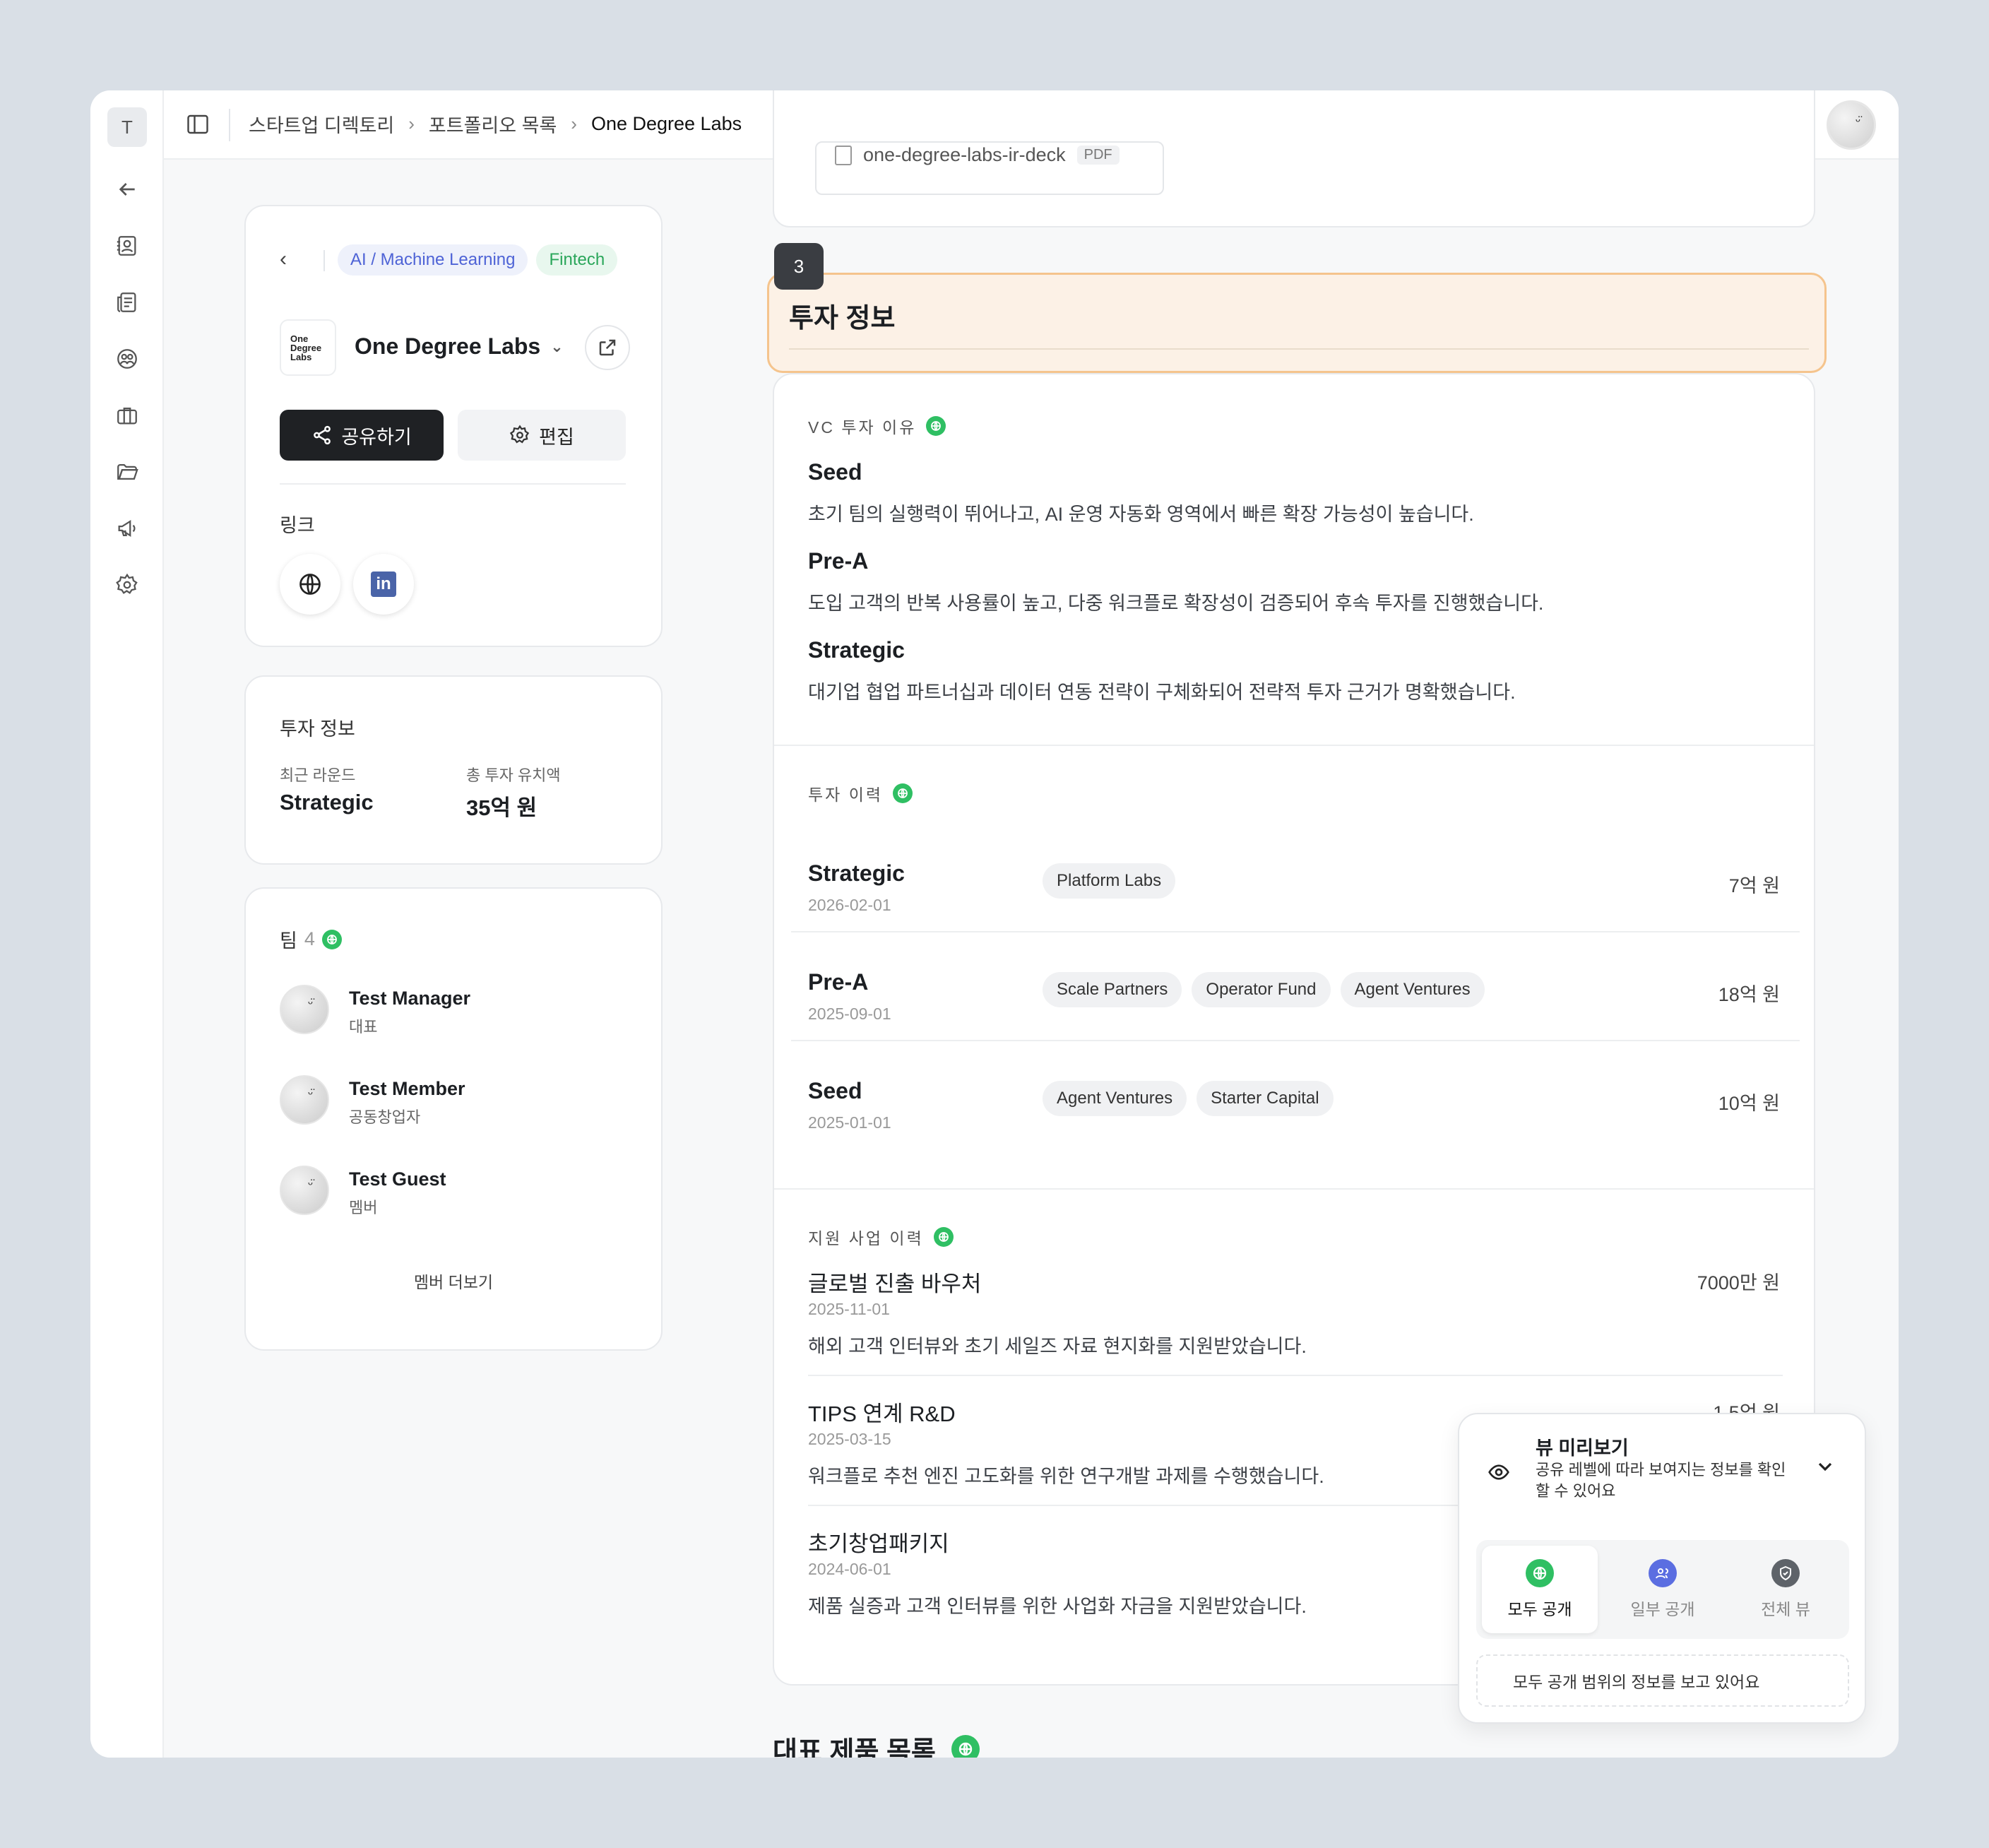 This screenshot has height=1848, width=1989. What do you see at coordinates (409, 998) in the screenshot?
I see `member-name: Test Manager` at bounding box center [409, 998].